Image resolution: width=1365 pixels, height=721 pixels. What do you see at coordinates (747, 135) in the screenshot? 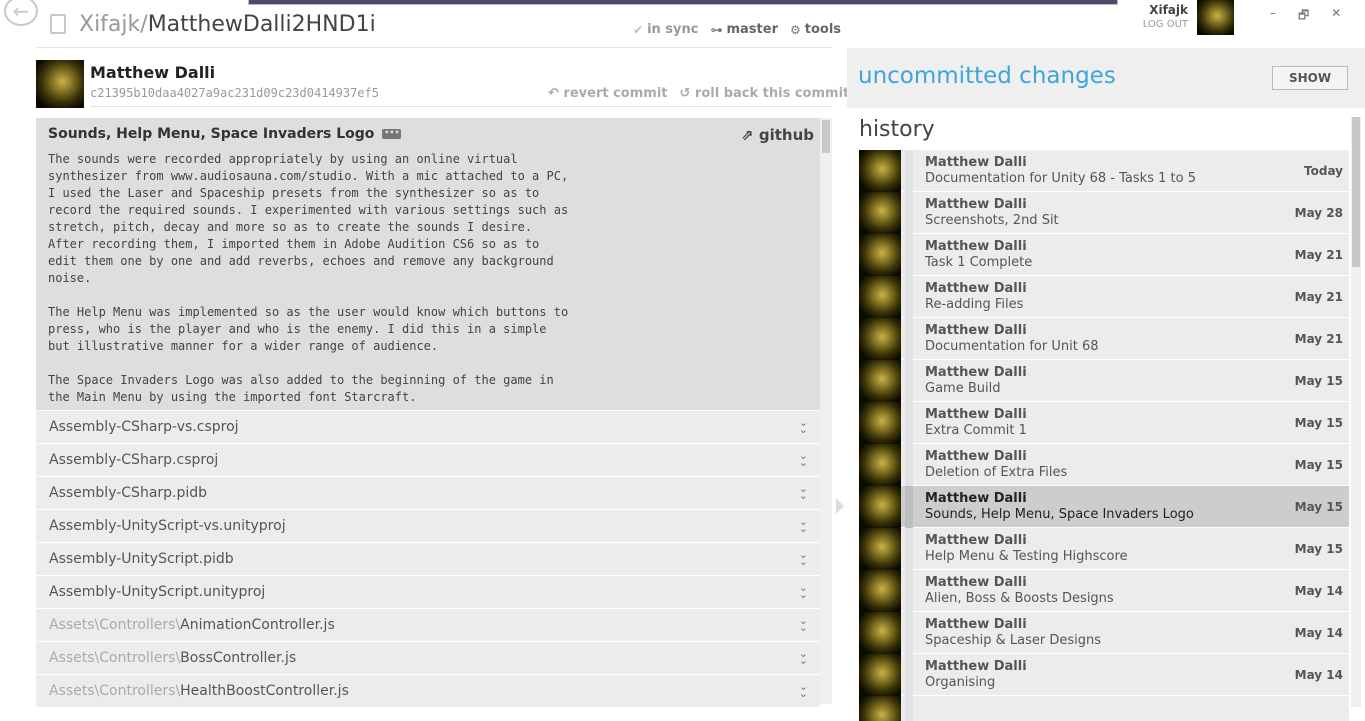
I see `external-link-icon: ⇗` at bounding box center [747, 135].